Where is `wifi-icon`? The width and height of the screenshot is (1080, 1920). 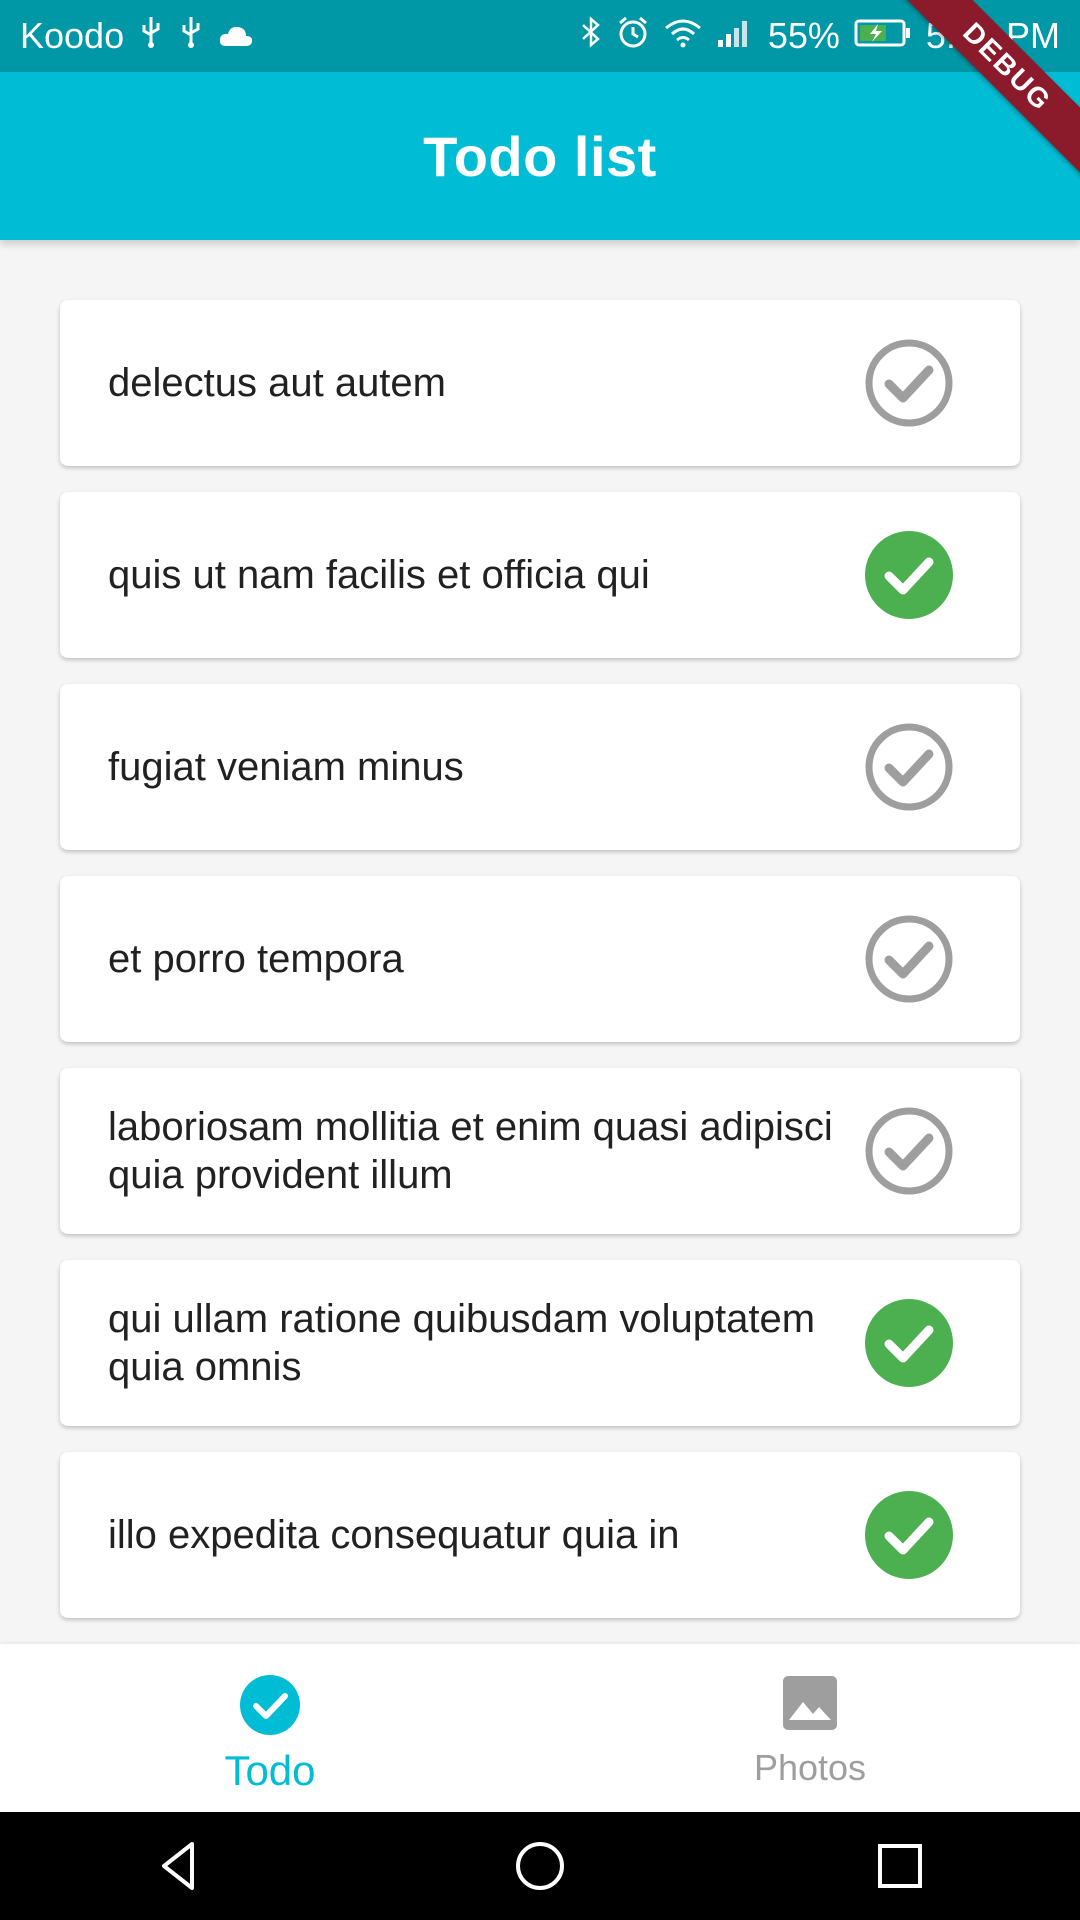
wifi-icon is located at coordinates (683, 36).